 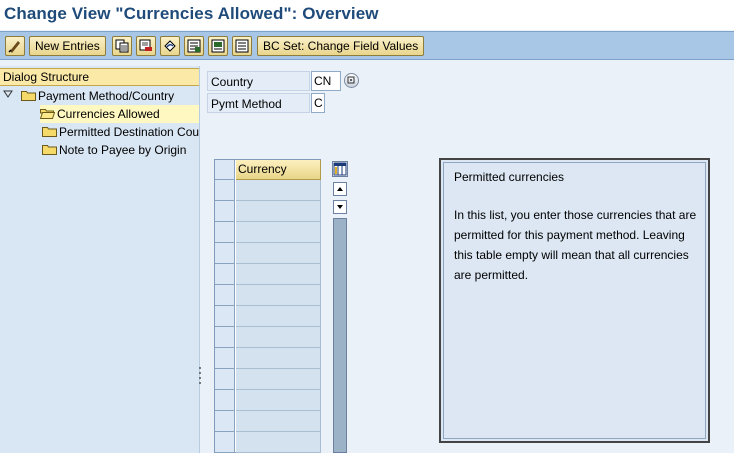 I want to click on table-settings-button, so click(x=340, y=169).